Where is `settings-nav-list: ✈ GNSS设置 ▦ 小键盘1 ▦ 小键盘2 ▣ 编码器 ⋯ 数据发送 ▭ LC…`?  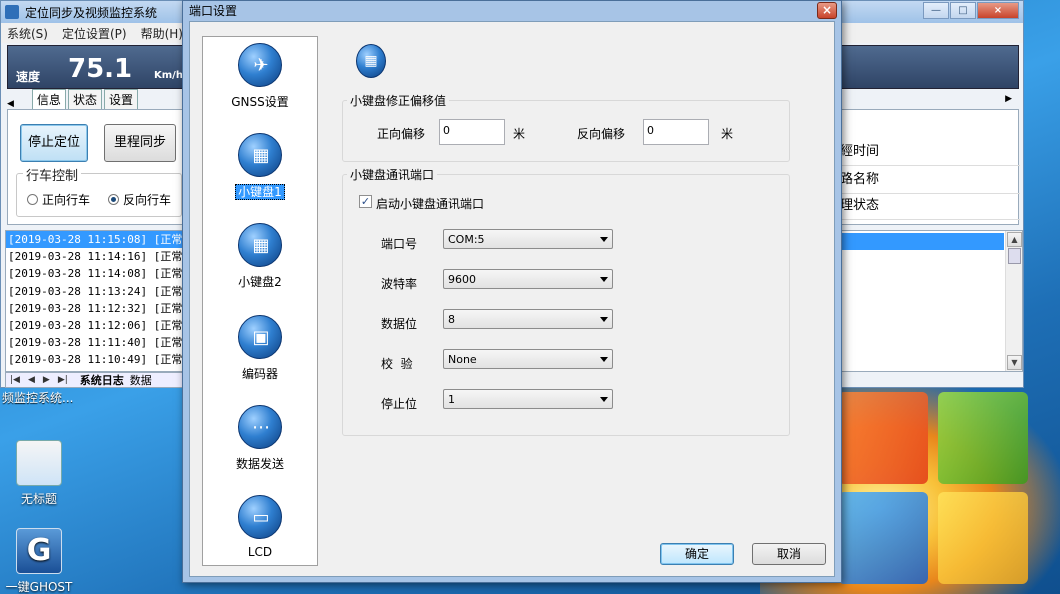
settings-nav-list: ✈ GNSS设置 ▦ 小键盘1 ▦ 小键盘2 ▣ 编码器 ⋯ 数据发送 ▭ LC… is located at coordinates (260, 301).